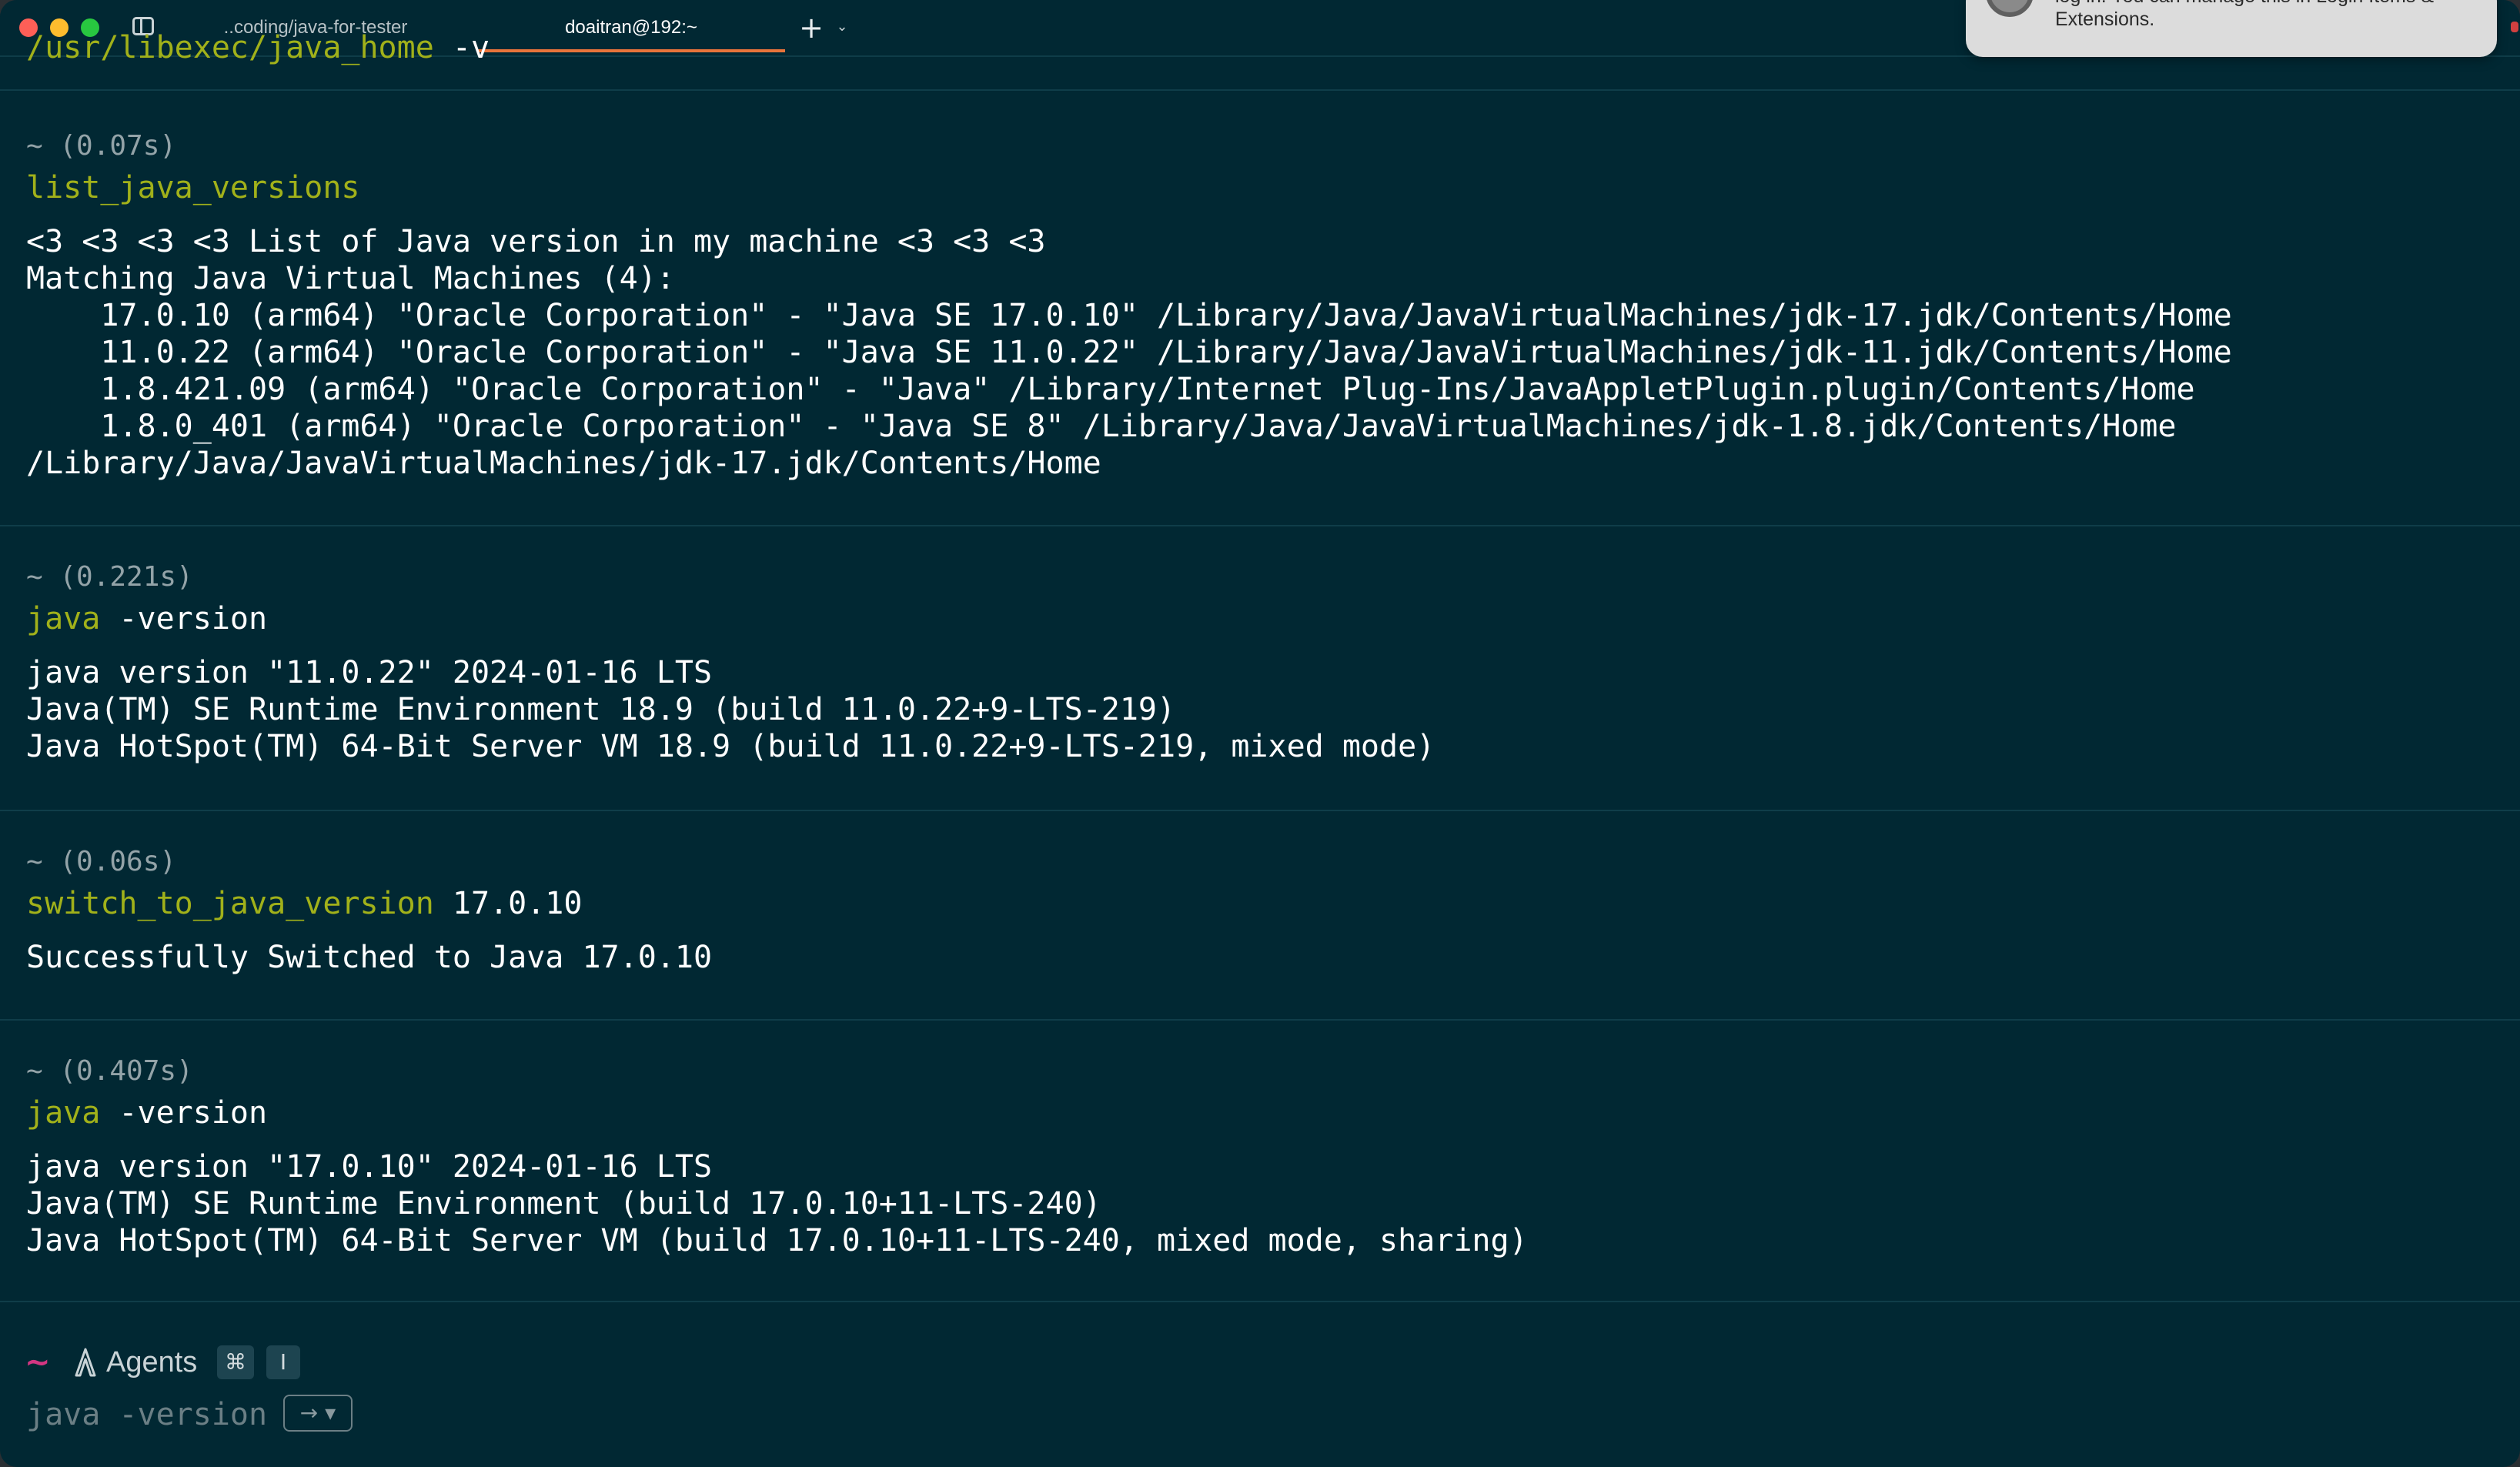 Image resolution: width=2520 pixels, height=1467 pixels. I want to click on previous-command-arg: -v, so click(461, 47).